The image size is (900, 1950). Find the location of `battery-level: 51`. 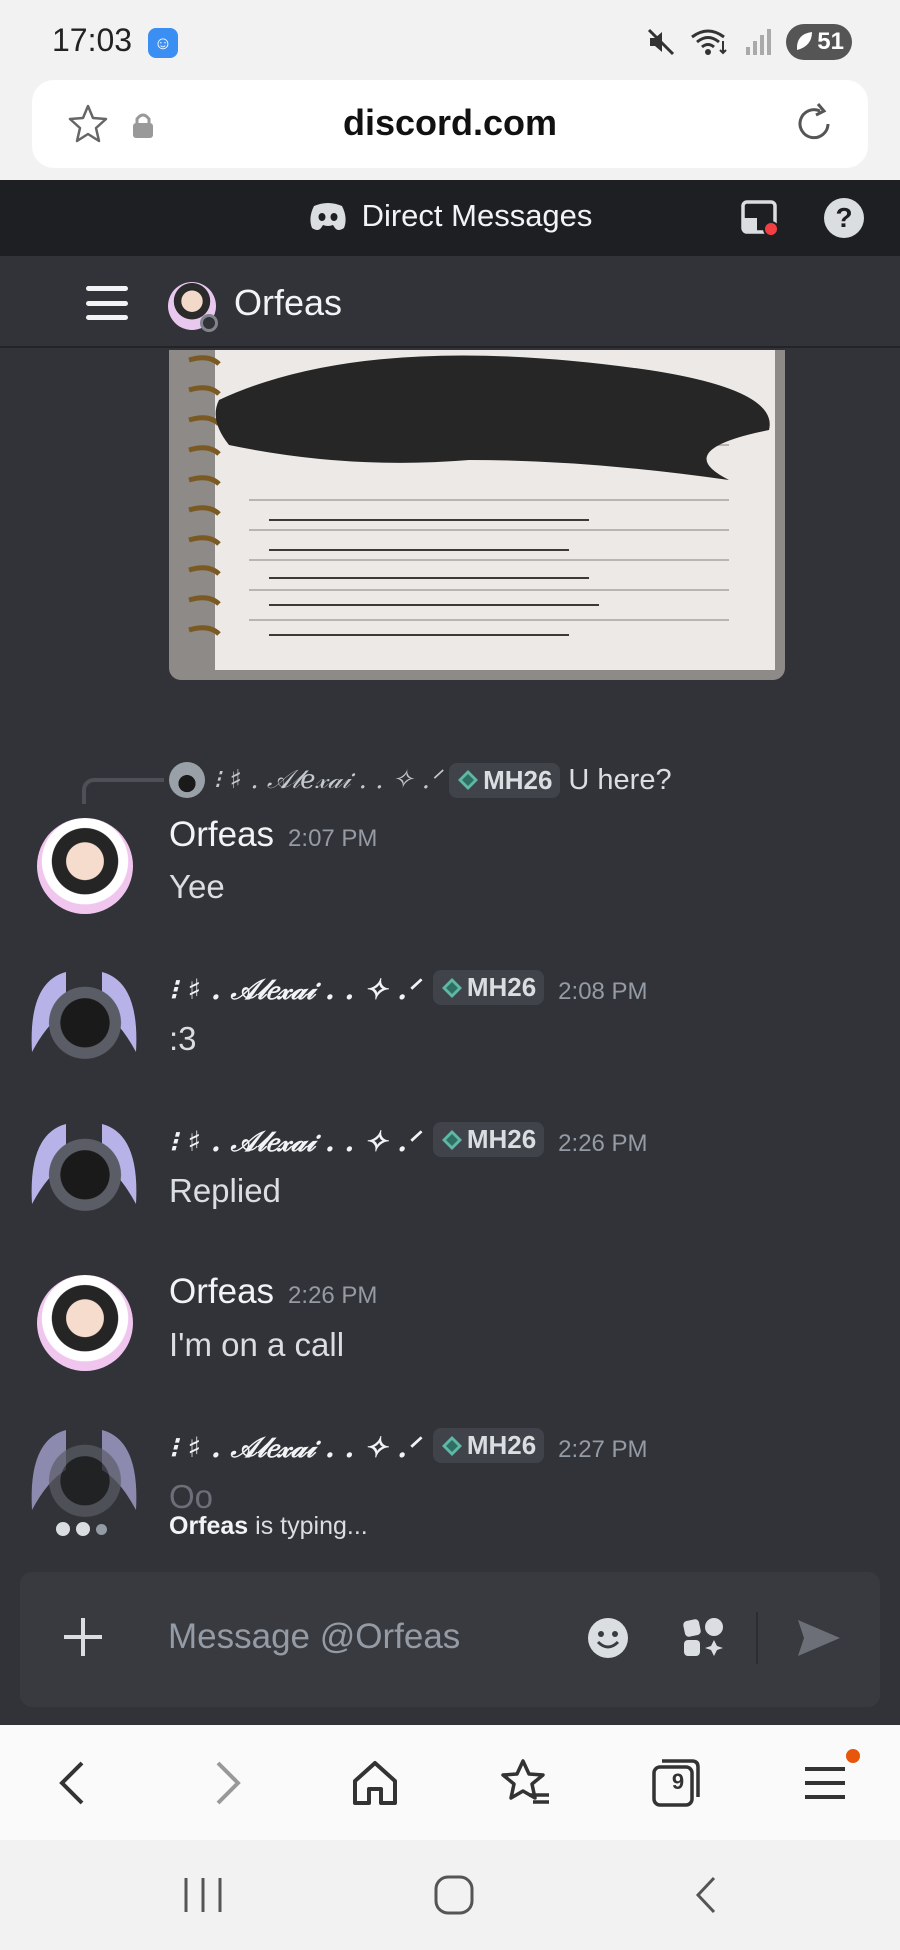

battery-level: 51 is located at coordinates (830, 41).